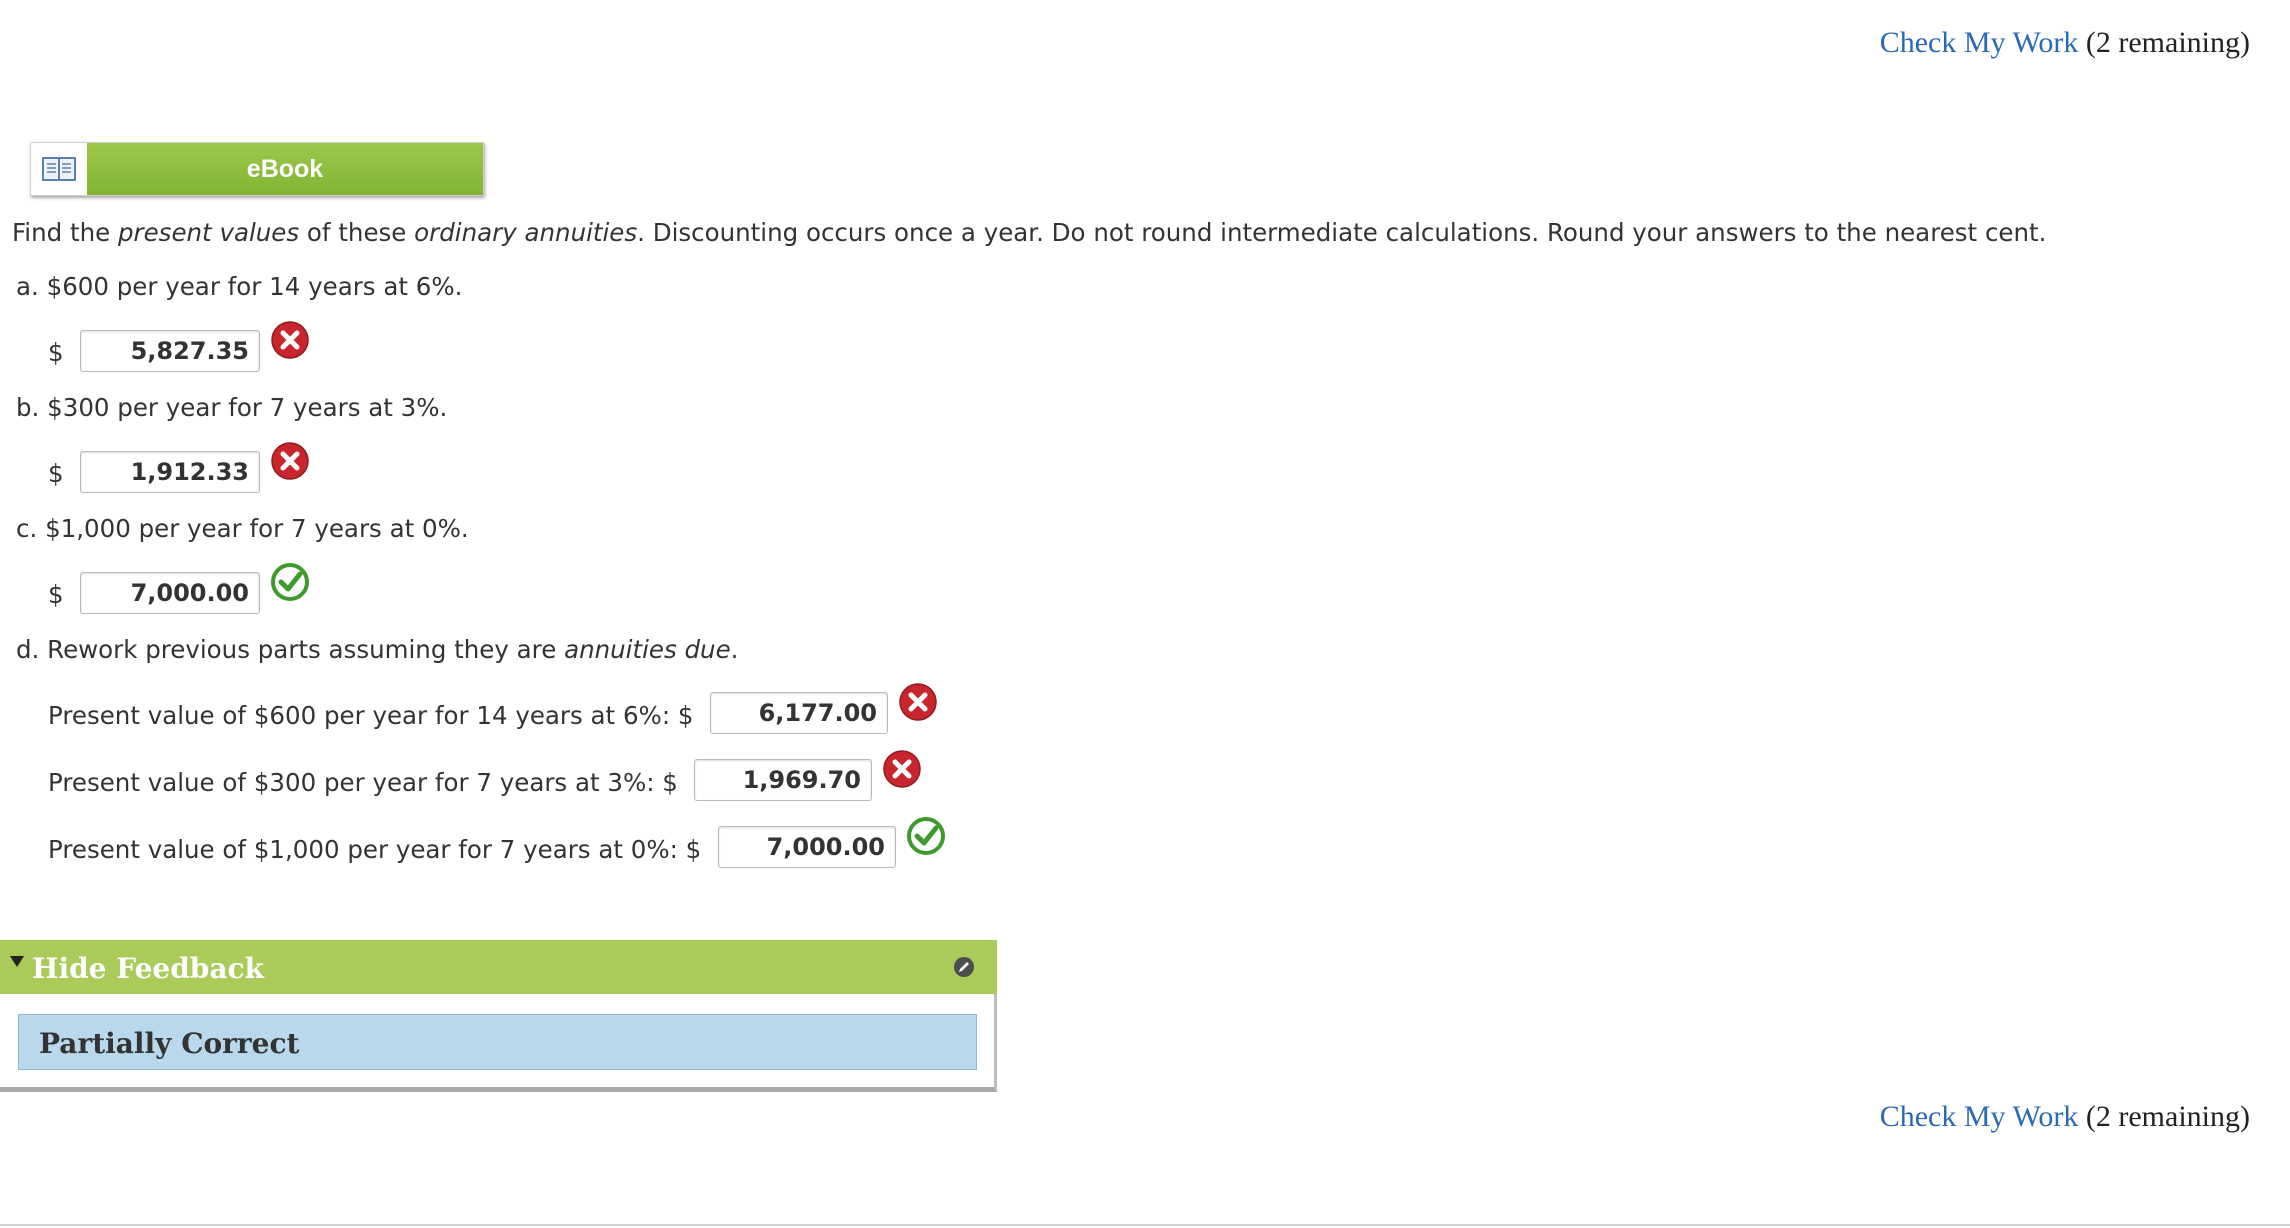  What do you see at coordinates (497, 1042) in the screenshot?
I see `feedback-result-box: Partially Correct` at bounding box center [497, 1042].